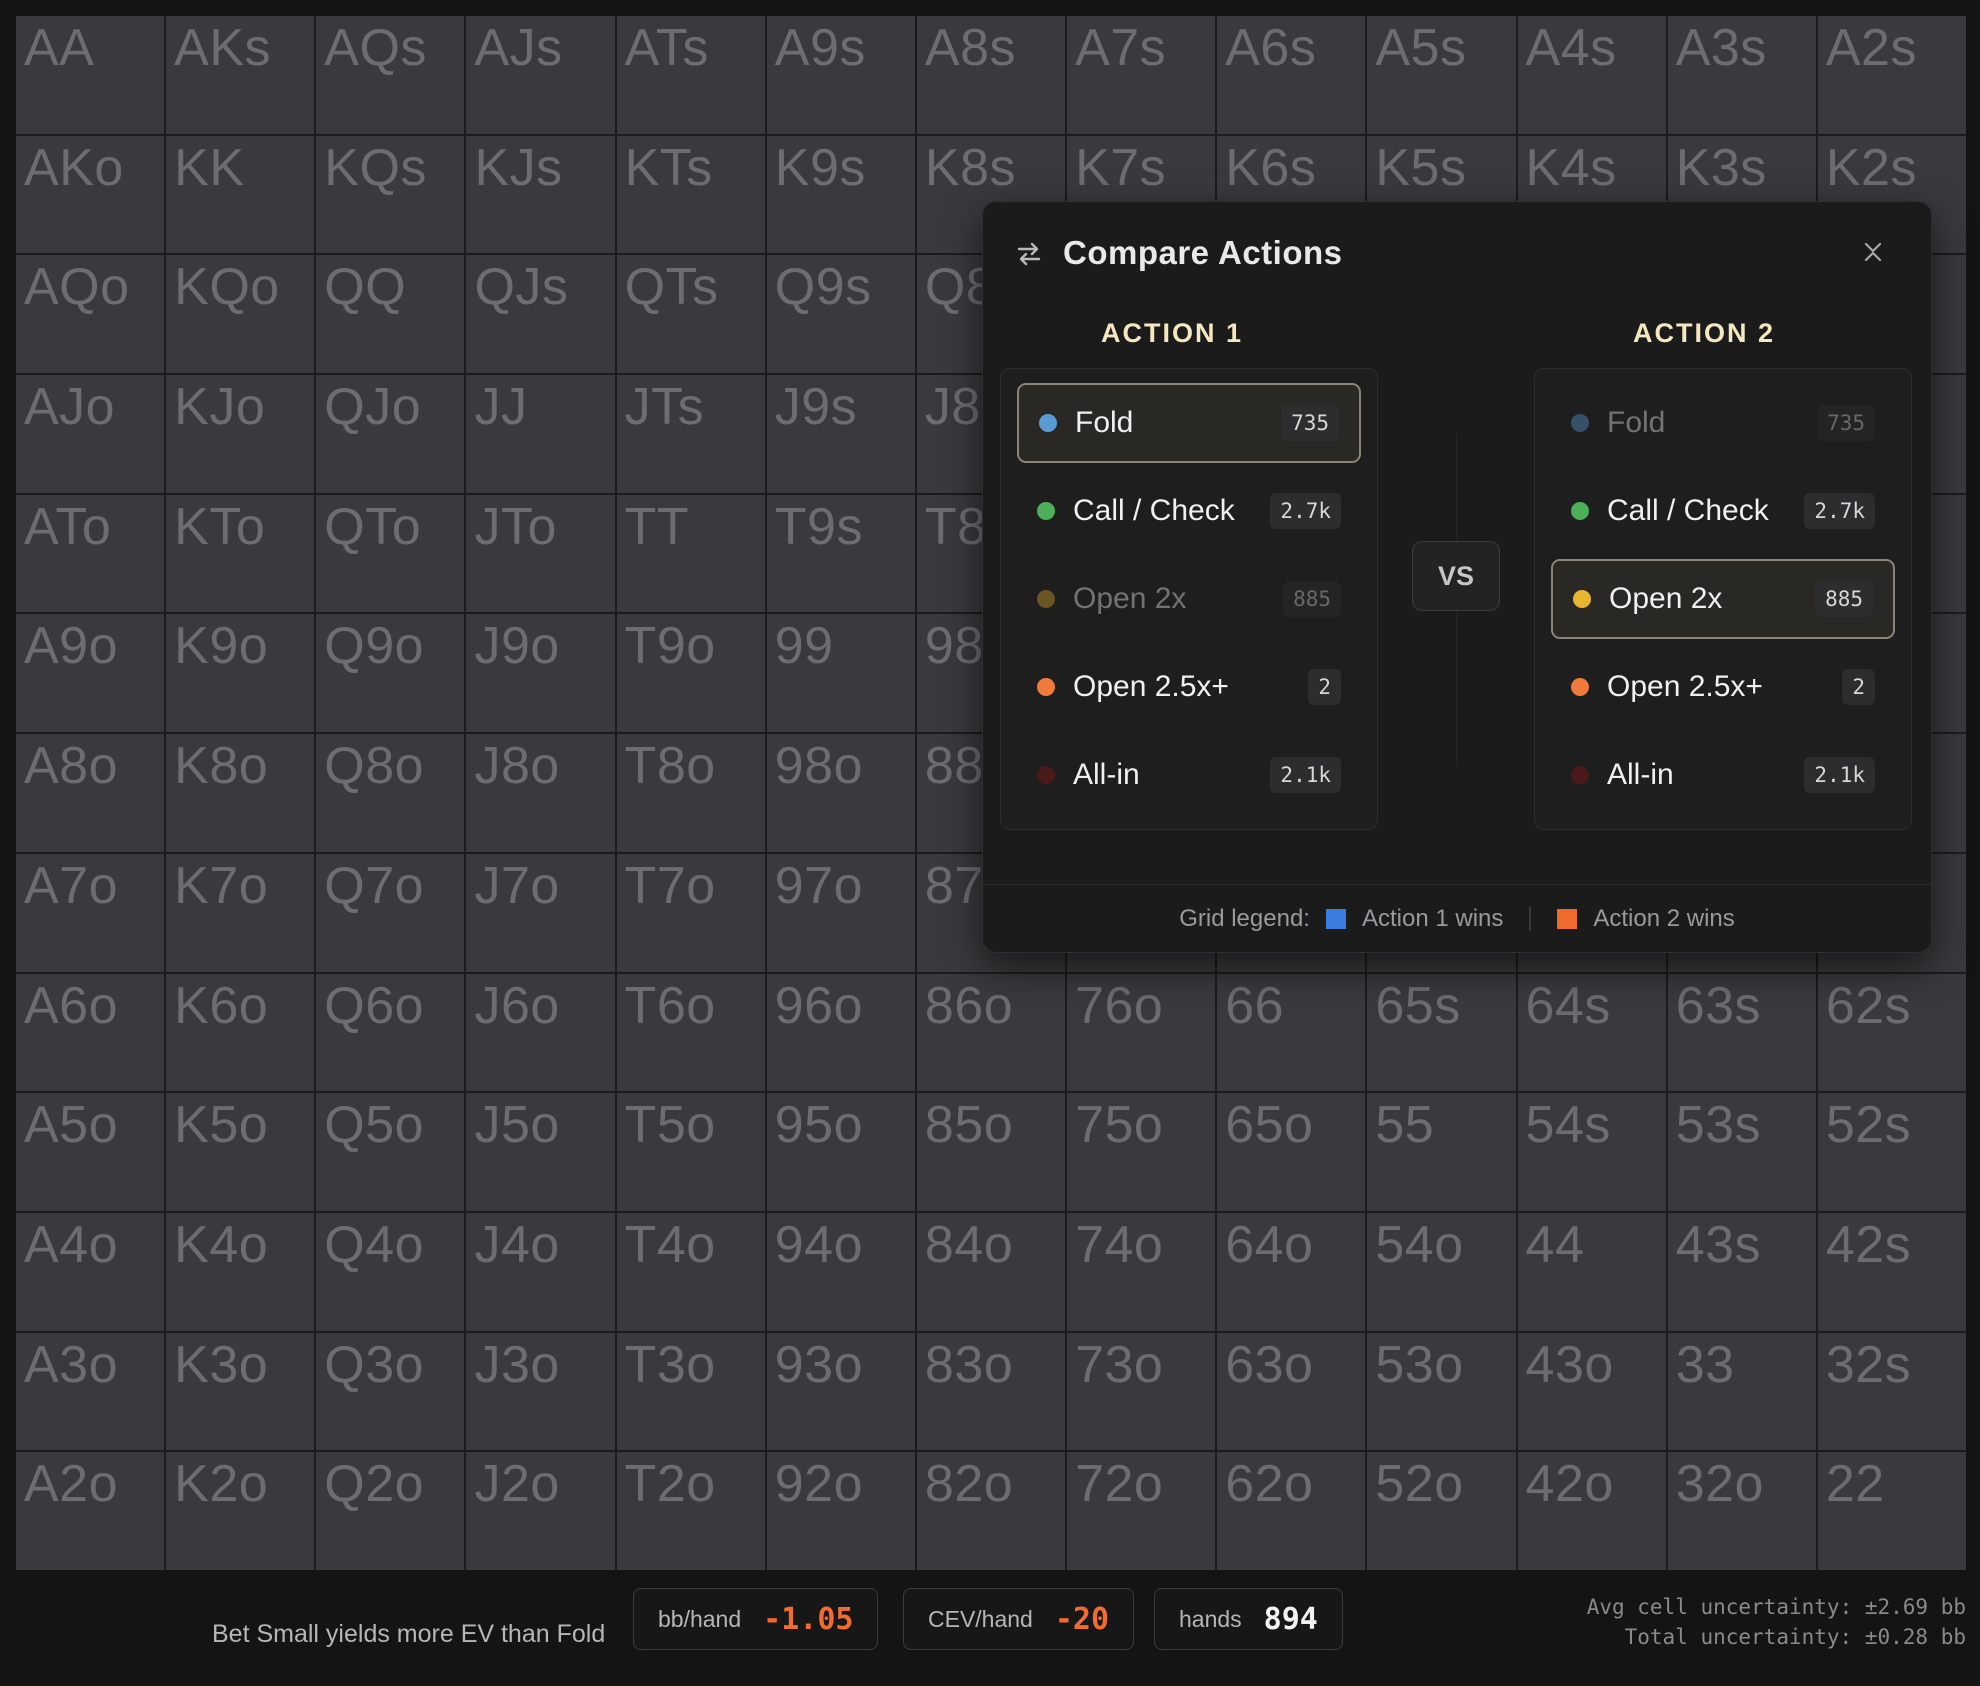 This screenshot has width=1980, height=1686. I want to click on hand-cell: A6s, so click(1291, 75).